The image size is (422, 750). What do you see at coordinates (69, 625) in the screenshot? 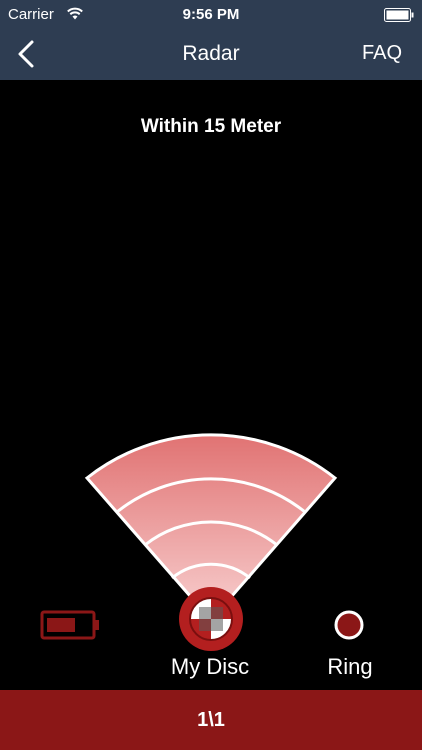
I see `battery-low-icon` at bounding box center [69, 625].